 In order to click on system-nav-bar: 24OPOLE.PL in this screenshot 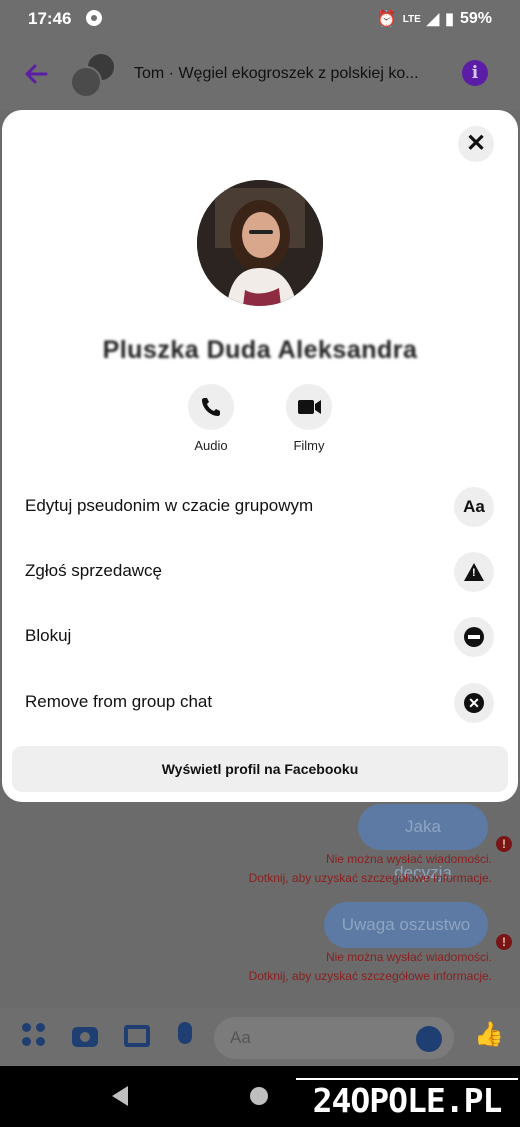, I will do `click(260, 1096)`.